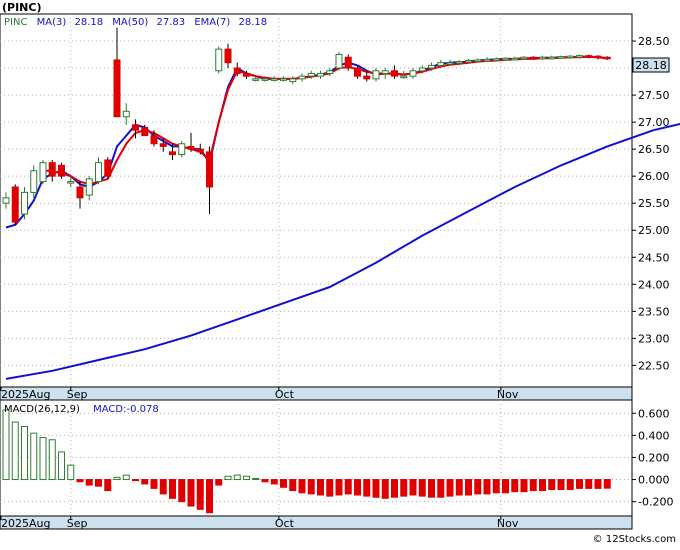 Image resolution: width=680 pixels, height=550 pixels. I want to click on macd-tick-label: 0.600, so click(654, 413).